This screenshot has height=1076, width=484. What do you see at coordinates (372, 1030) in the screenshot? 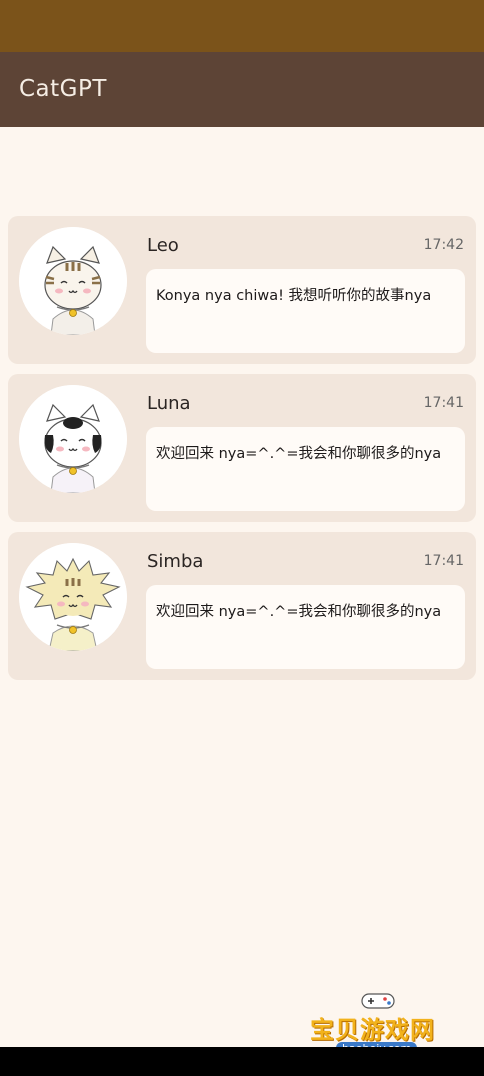
I see `watermark-text: 宝贝游戏网` at bounding box center [372, 1030].